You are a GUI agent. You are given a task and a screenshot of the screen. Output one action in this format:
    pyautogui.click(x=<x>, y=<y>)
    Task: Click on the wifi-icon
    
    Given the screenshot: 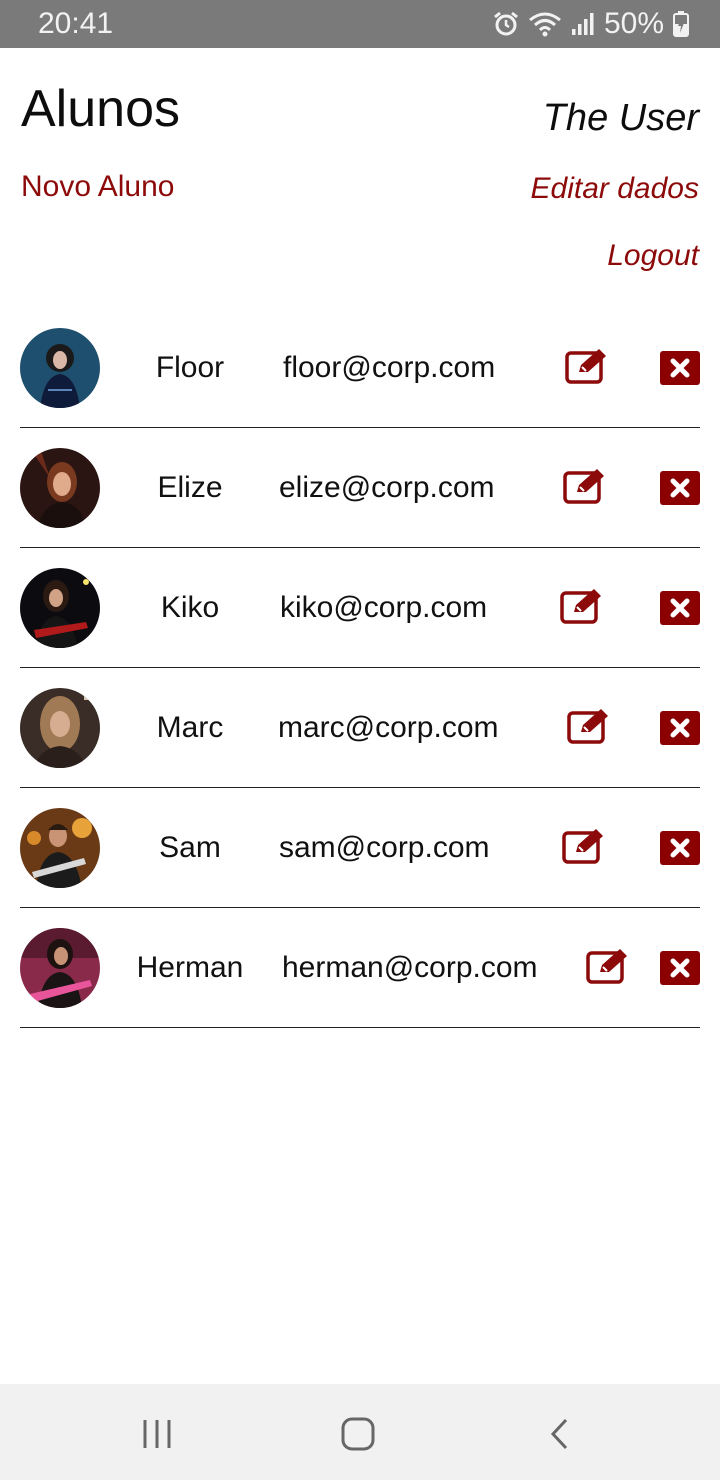 What is the action you would take?
    pyautogui.click(x=545, y=24)
    